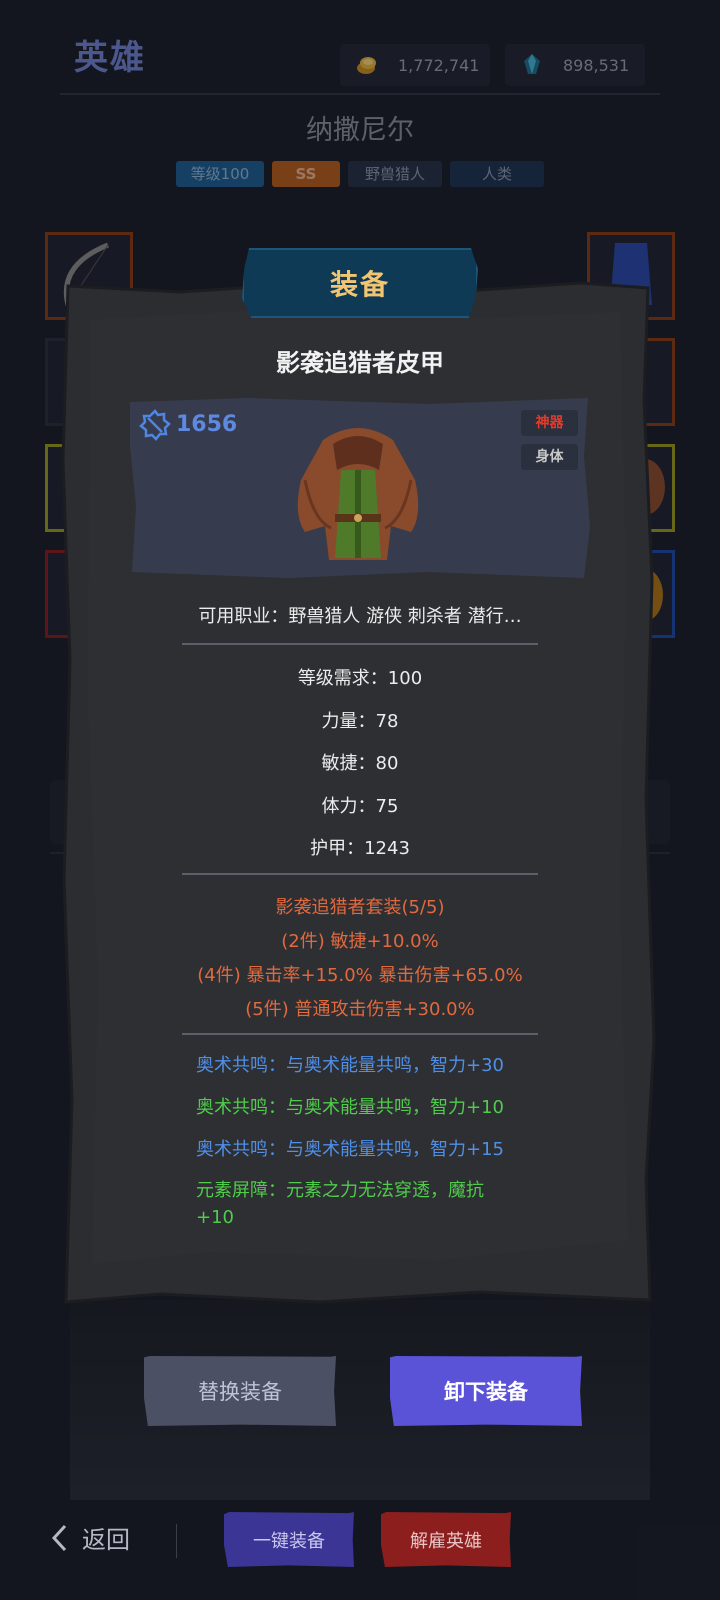 This screenshot has width=720, height=1600. What do you see at coordinates (360, 941) in the screenshot?
I see `set-bonus-2: (2件) 敏捷+10.0%` at bounding box center [360, 941].